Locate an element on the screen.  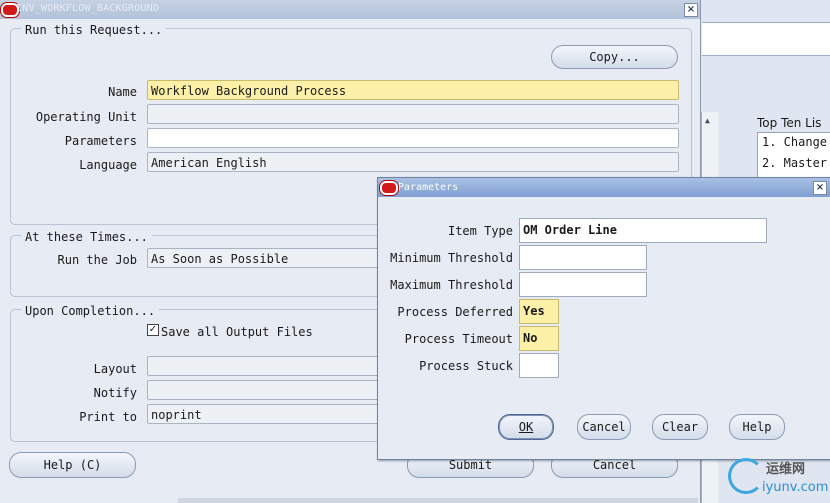
process-timeout-label: Process Timeout is located at coordinates (458, 339).